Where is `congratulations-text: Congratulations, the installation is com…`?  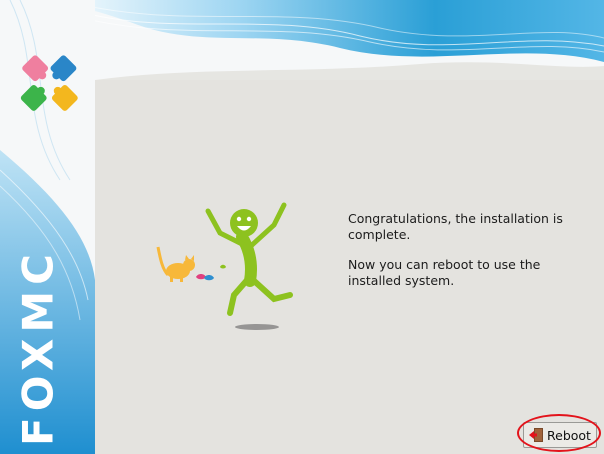
congratulations-text: Congratulations, the installation is com… is located at coordinates (455, 226).